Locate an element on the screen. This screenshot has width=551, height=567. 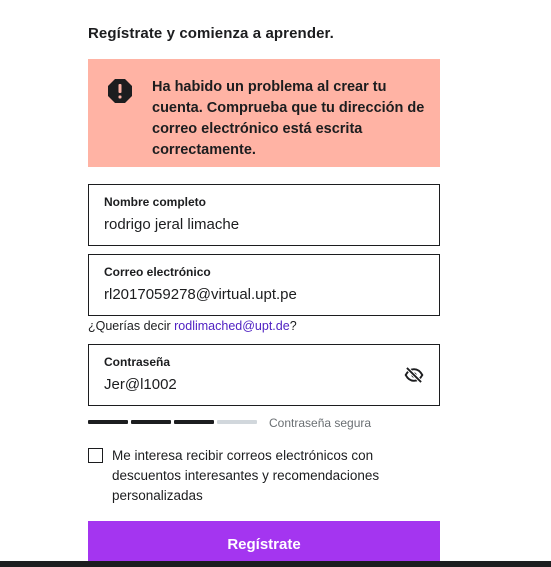
page-title: Regístrate y comienza a aprender. is located at coordinates (211, 33).